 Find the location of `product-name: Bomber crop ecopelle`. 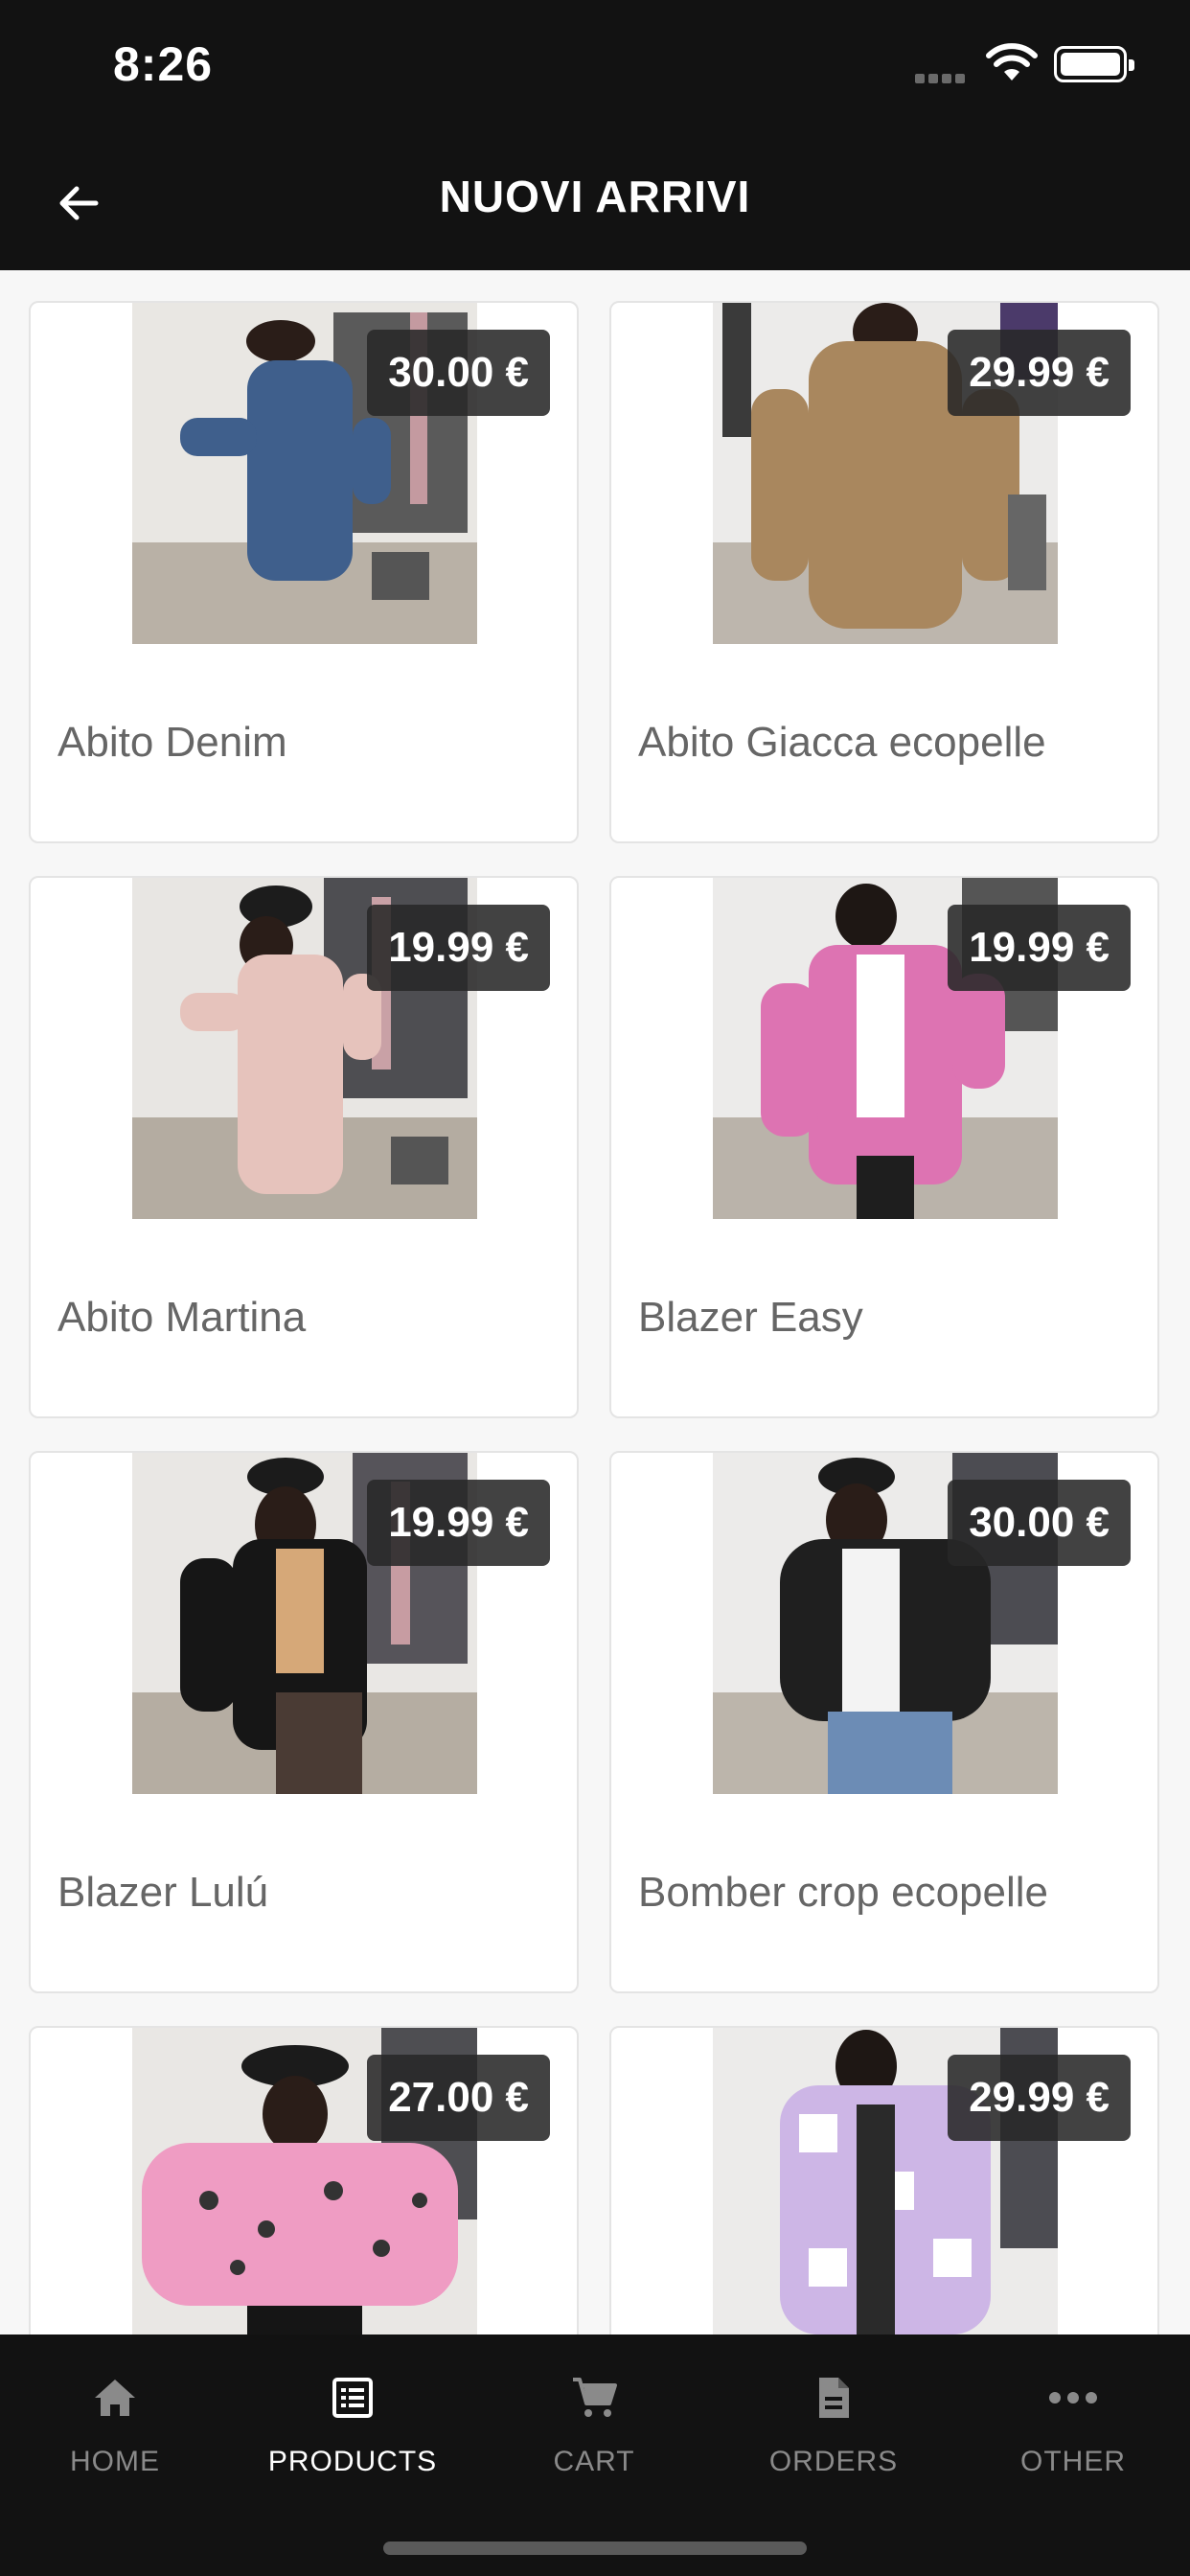

product-name: Bomber crop ecopelle is located at coordinates (843, 1892).